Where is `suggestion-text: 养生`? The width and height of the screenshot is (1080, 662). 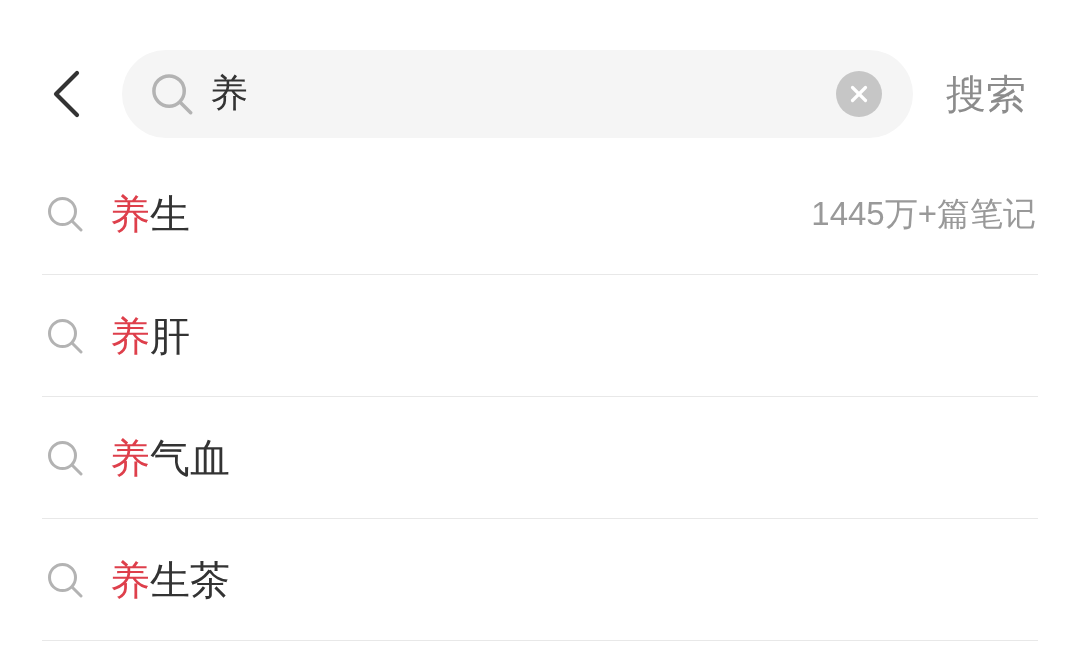
suggestion-text: 养生 is located at coordinates (150, 213).